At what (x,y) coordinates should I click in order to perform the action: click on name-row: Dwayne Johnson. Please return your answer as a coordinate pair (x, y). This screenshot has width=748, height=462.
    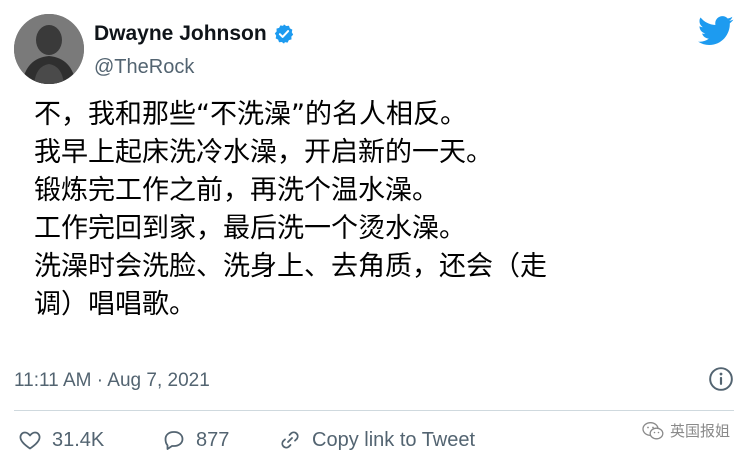
    Looking at the image, I should click on (194, 34).